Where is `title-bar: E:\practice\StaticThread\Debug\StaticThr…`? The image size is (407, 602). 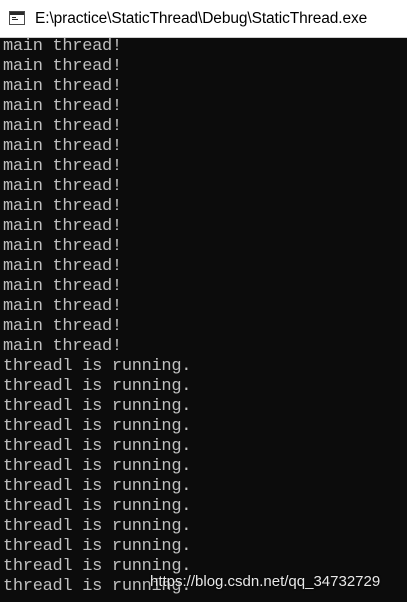 title-bar: E:\practice\StaticThread\Debug\StaticThr… is located at coordinates (203, 19).